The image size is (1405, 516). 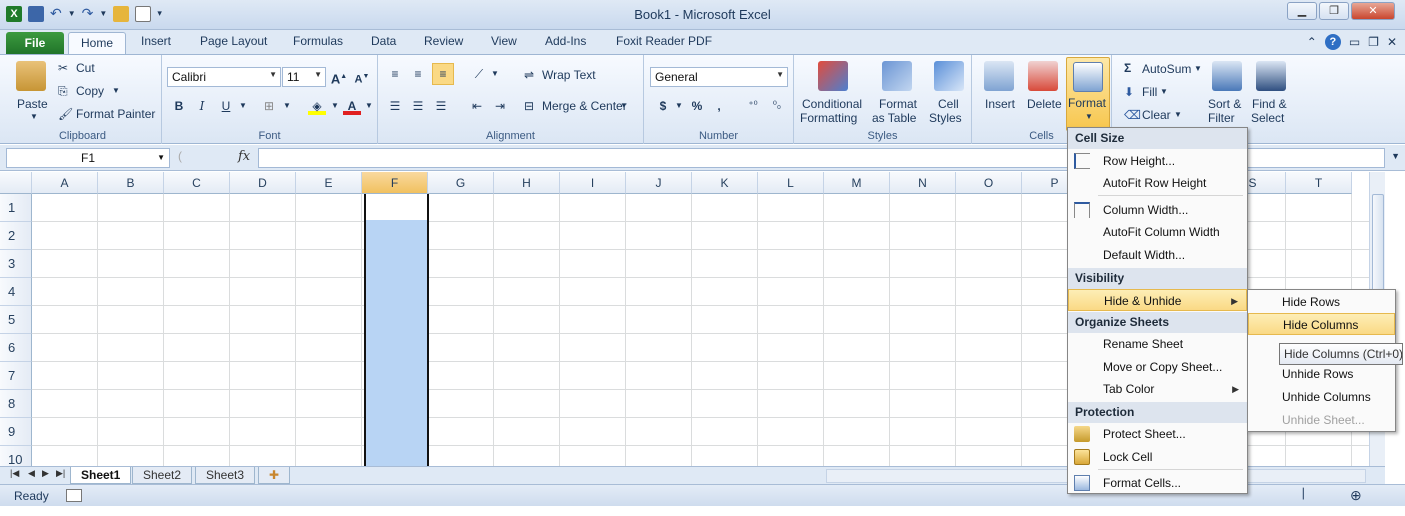 I want to click on decrease-decimal-icon: ⁰₀, so click(x=777, y=106).